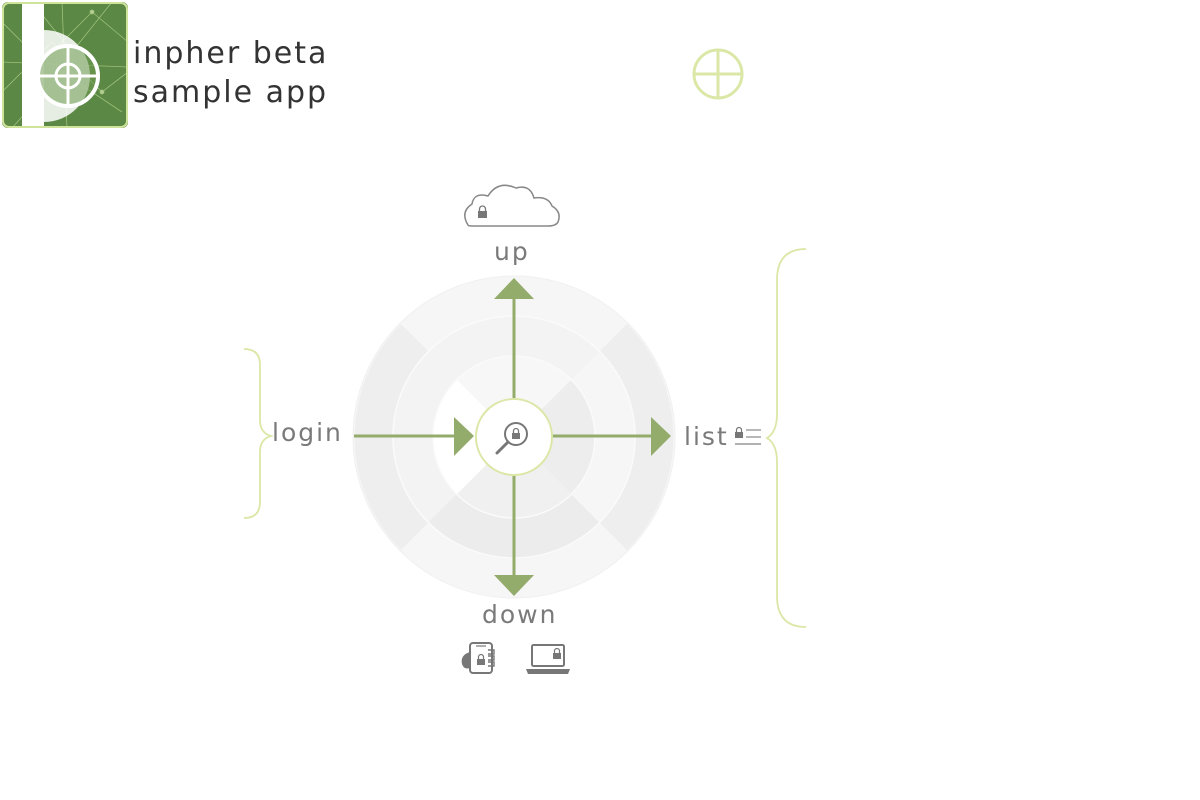 This screenshot has height=800, width=1200. Describe the element at coordinates (514, 437) in the screenshot. I see `search-lock-icon` at that location.